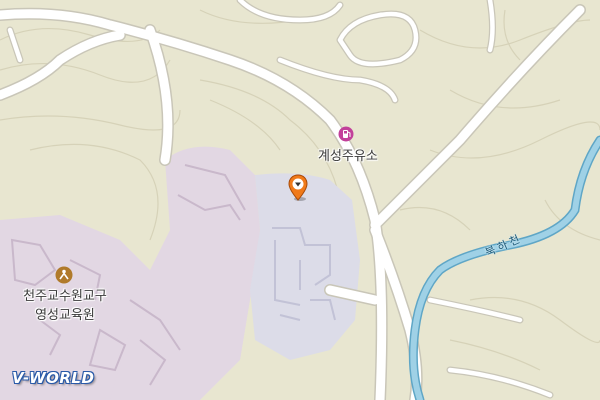  I want to click on vworld-logo: V-WORLD, so click(53, 378).